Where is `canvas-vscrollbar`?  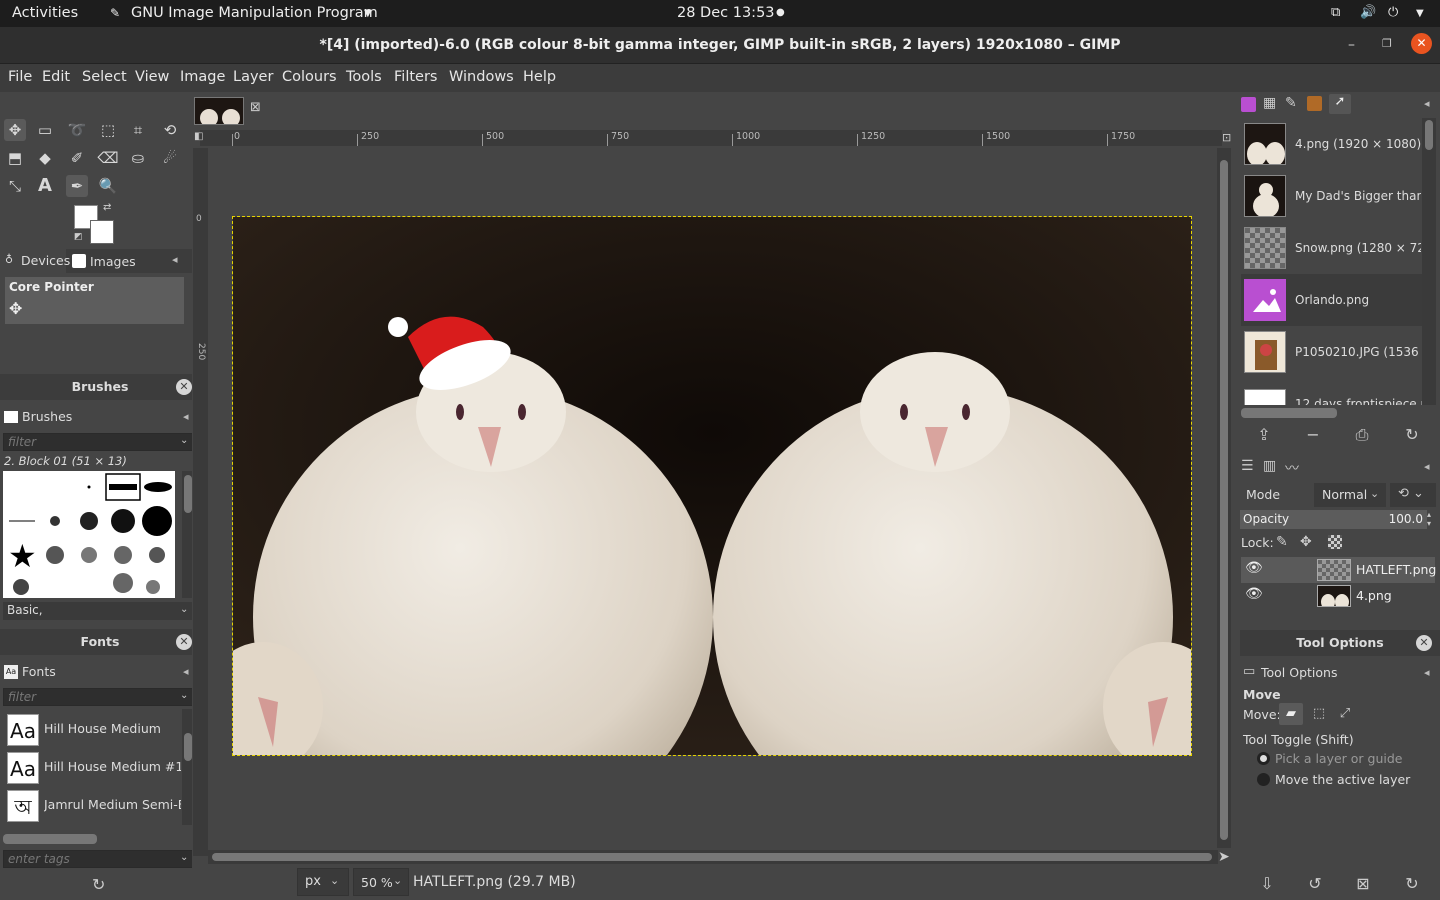
canvas-vscrollbar is located at coordinates (1224, 498).